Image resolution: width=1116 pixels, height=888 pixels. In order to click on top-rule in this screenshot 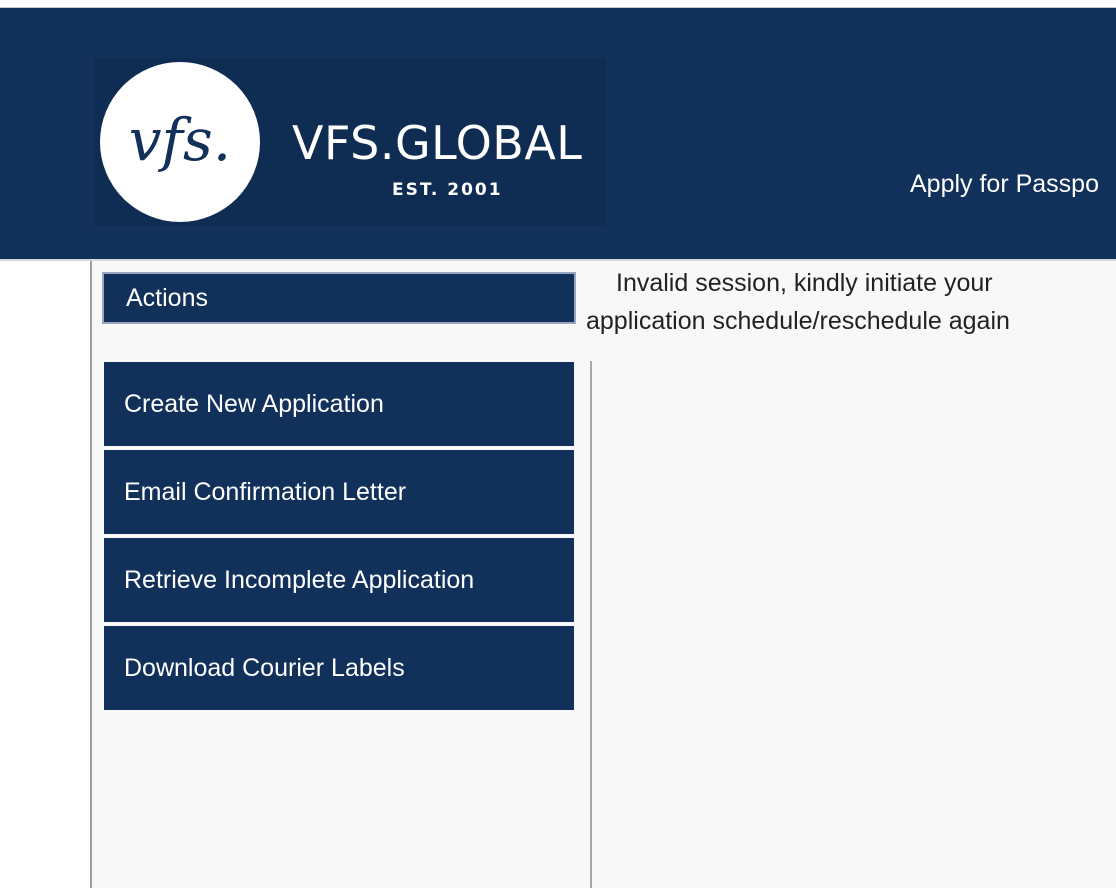, I will do `click(558, 4)`.